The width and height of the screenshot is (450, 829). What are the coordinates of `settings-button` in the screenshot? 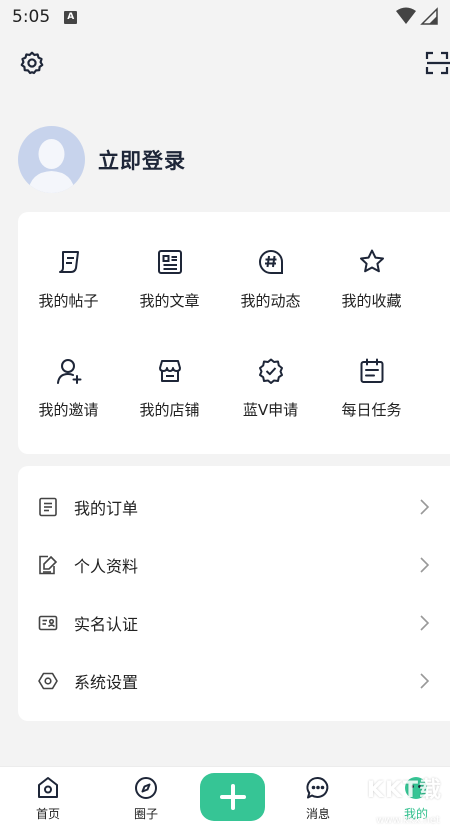 It's located at (32, 63).